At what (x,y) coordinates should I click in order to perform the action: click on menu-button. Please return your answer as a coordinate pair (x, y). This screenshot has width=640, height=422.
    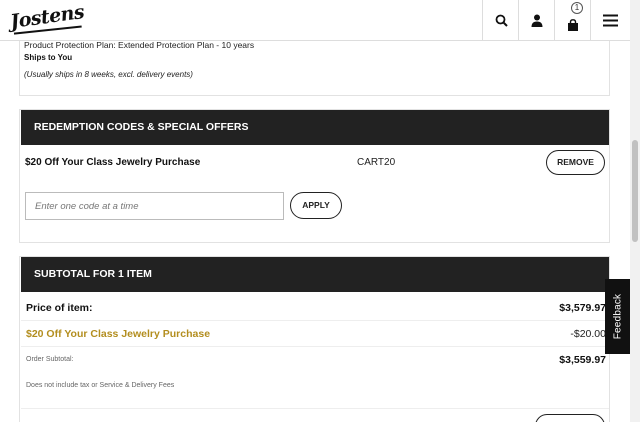
    Looking at the image, I should click on (610, 20).